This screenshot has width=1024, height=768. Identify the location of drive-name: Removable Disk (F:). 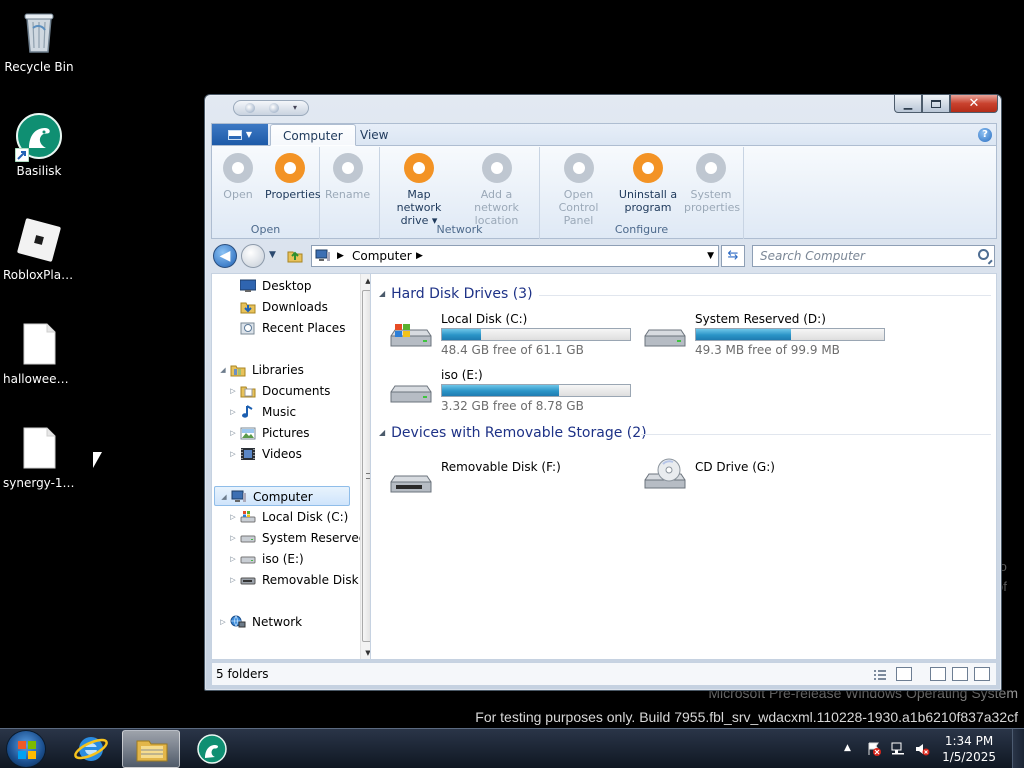
(501, 467).